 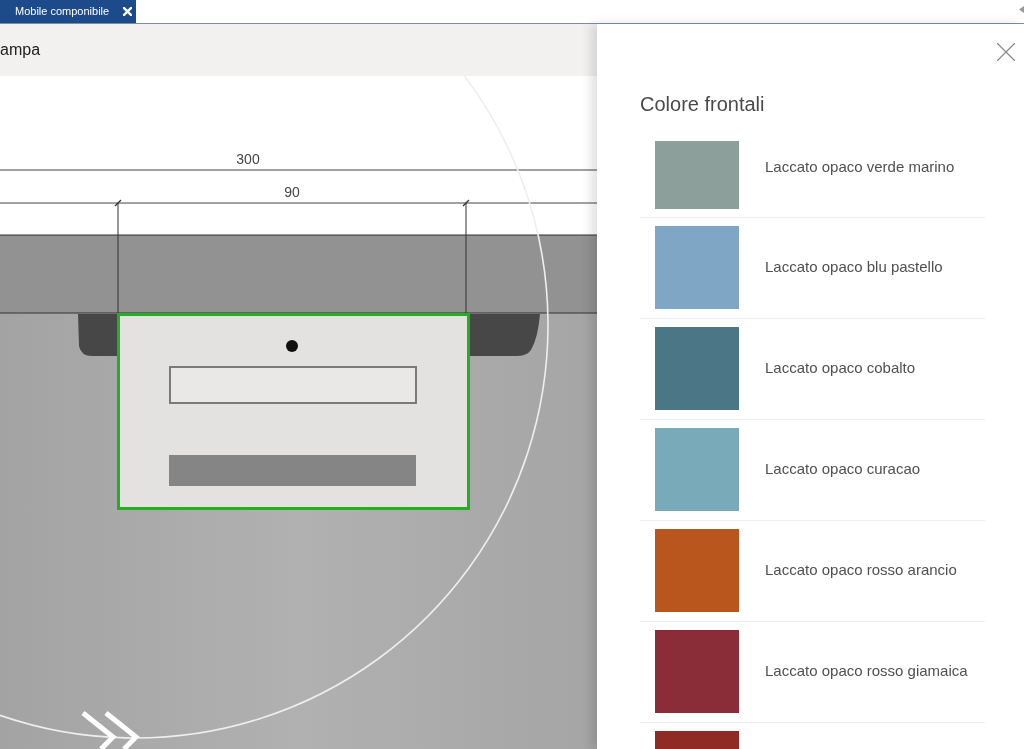 I want to click on finish-option: Laccato opaco rosso arancio, so click(x=812, y=571).